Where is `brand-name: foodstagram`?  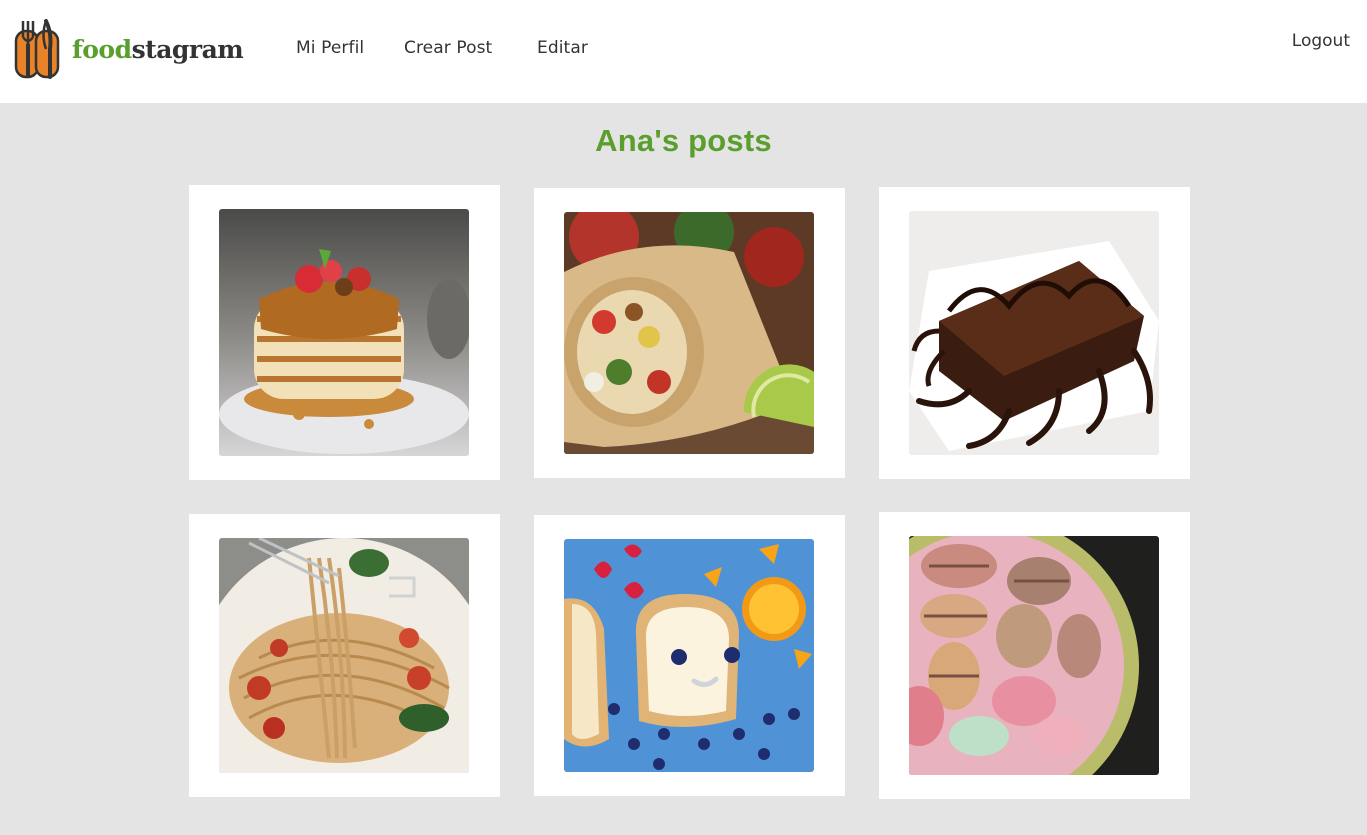
brand-name: foodstagram is located at coordinates (158, 49).